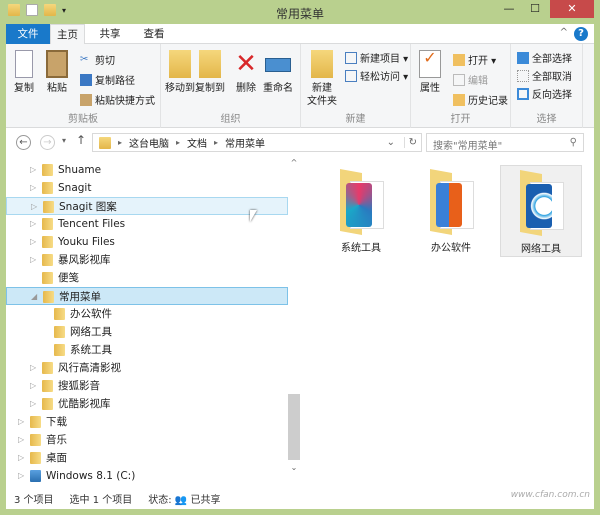 The height and width of the screenshot is (515, 600). I want to click on delete-label: 删除, so click(246, 88).